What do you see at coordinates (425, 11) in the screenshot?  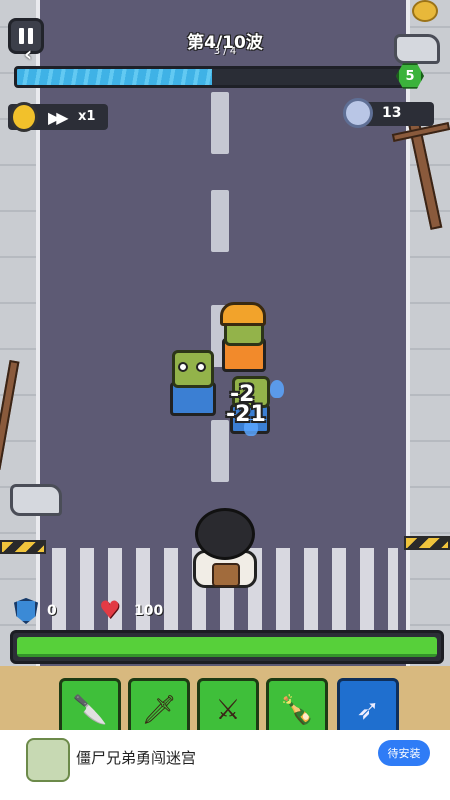 I see `gold-coin-icon` at bounding box center [425, 11].